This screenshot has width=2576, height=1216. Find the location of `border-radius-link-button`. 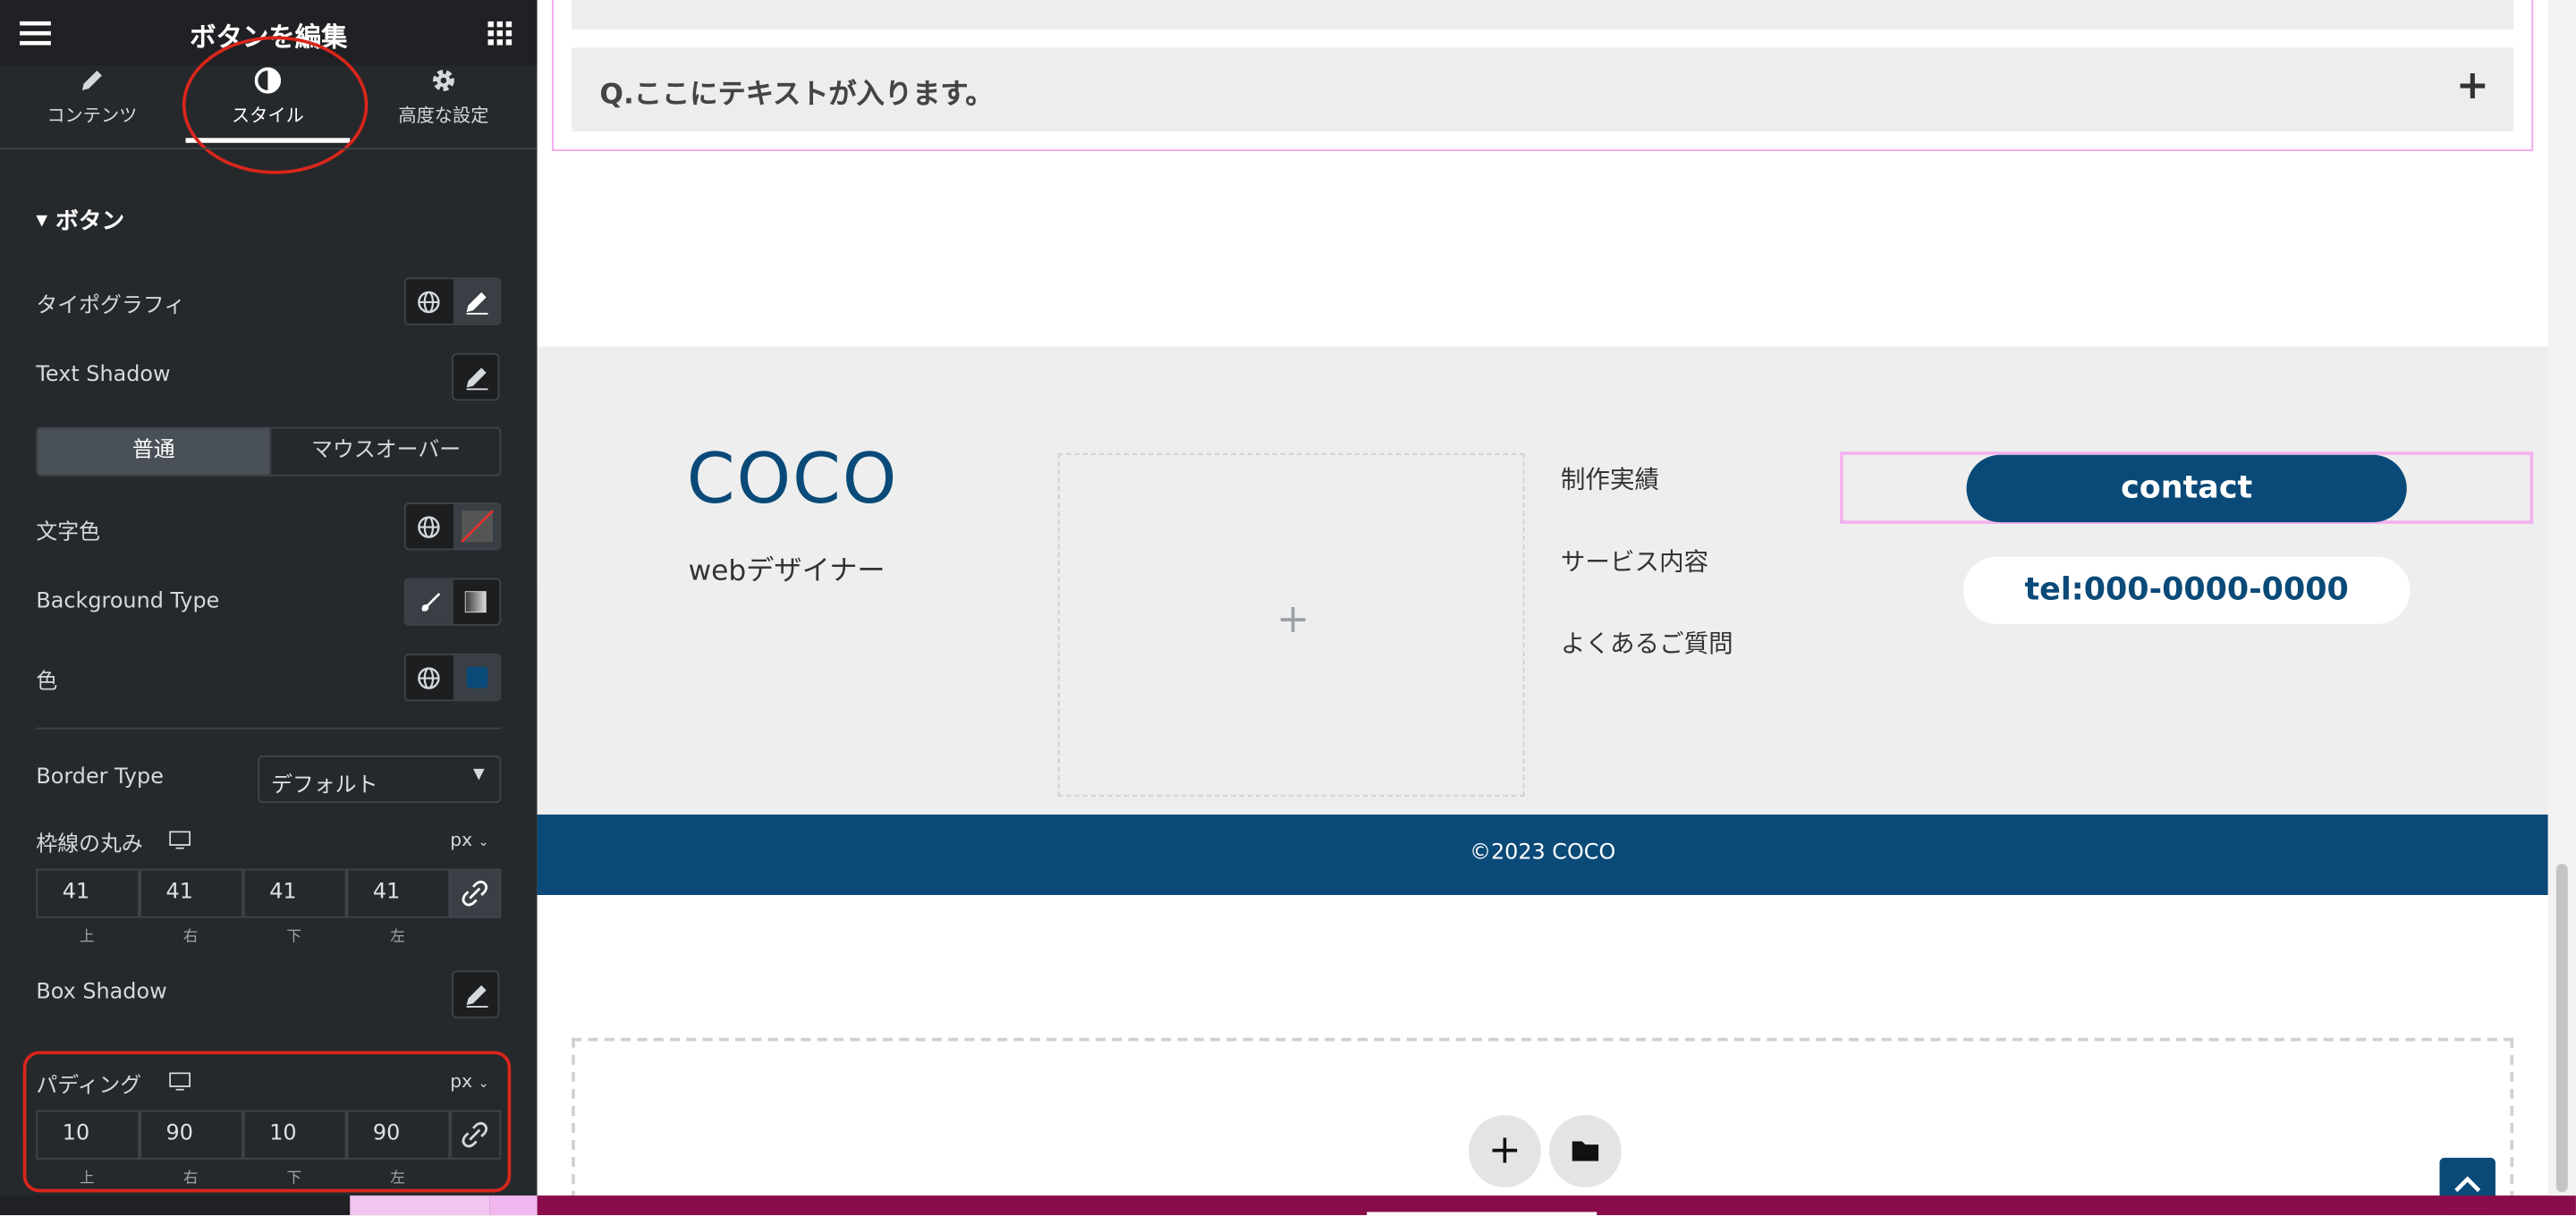

border-radius-link-button is located at coordinates (476, 893).